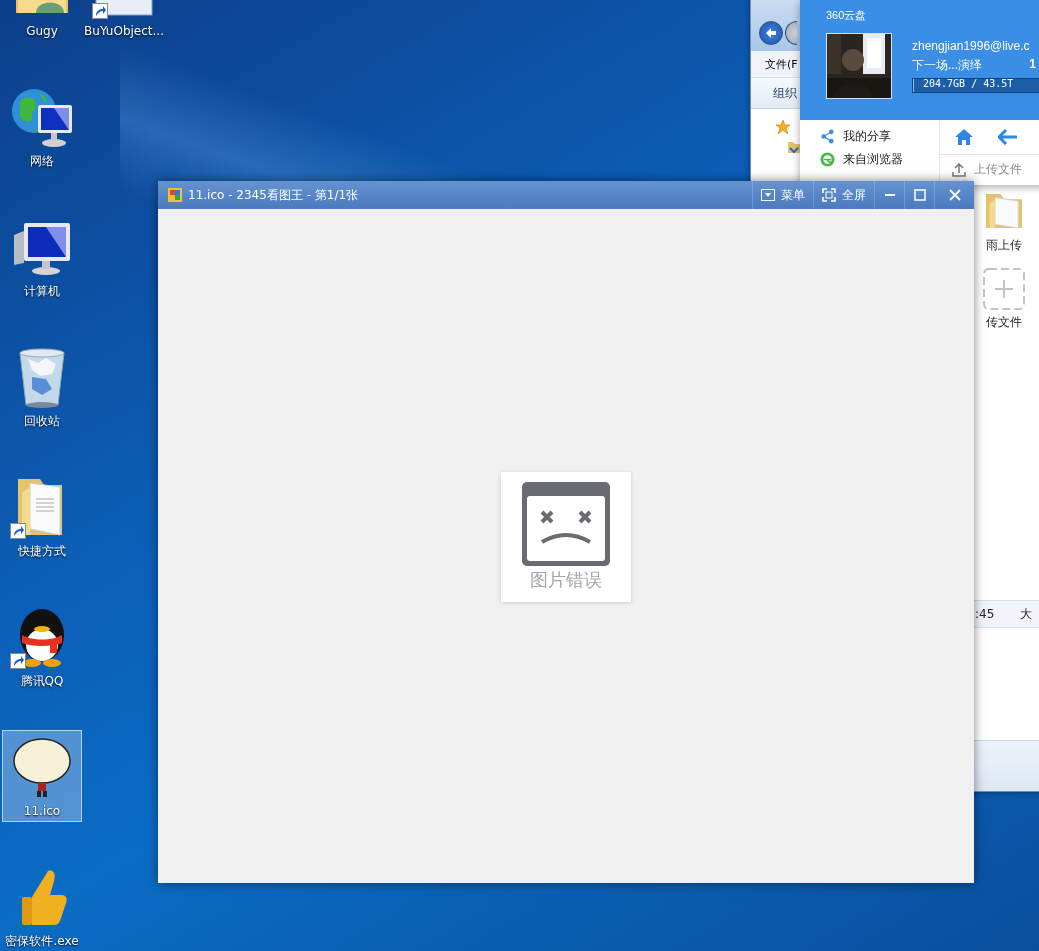  Describe the element at coordinates (954, 195) in the screenshot. I see `close-icon` at that location.